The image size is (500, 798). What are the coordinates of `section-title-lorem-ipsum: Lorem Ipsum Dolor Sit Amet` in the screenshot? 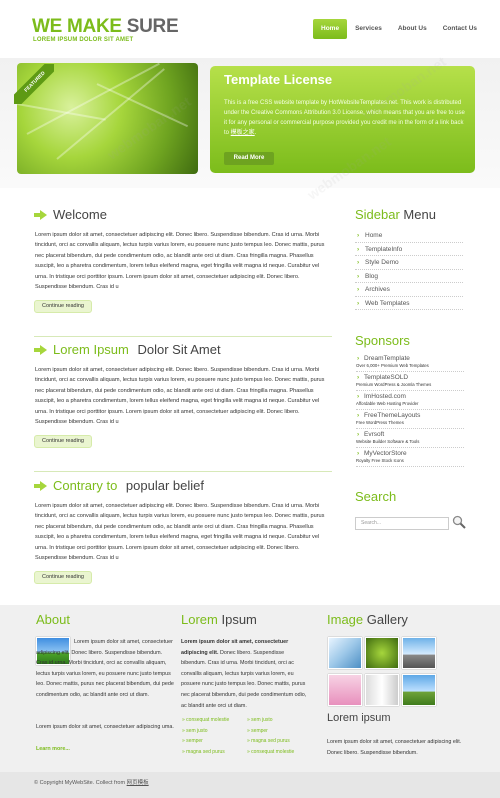 It's located at (127, 349).